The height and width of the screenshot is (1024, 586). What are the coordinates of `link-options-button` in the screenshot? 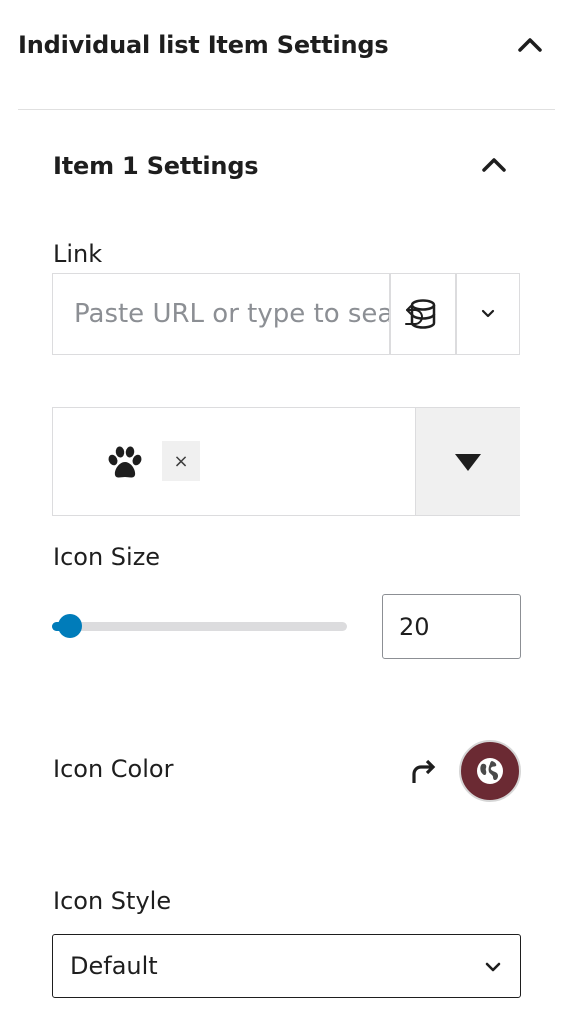 It's located at (488, 314).